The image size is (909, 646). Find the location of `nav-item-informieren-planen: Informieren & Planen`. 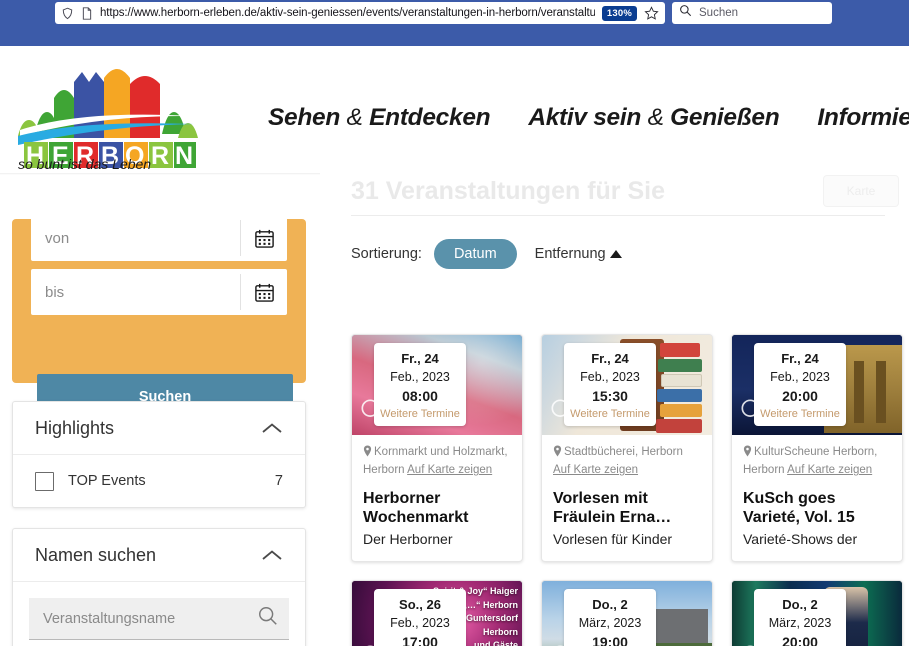

nav-item-informieren-planen: Informieren & Planen is located at coordinates (863, 118).